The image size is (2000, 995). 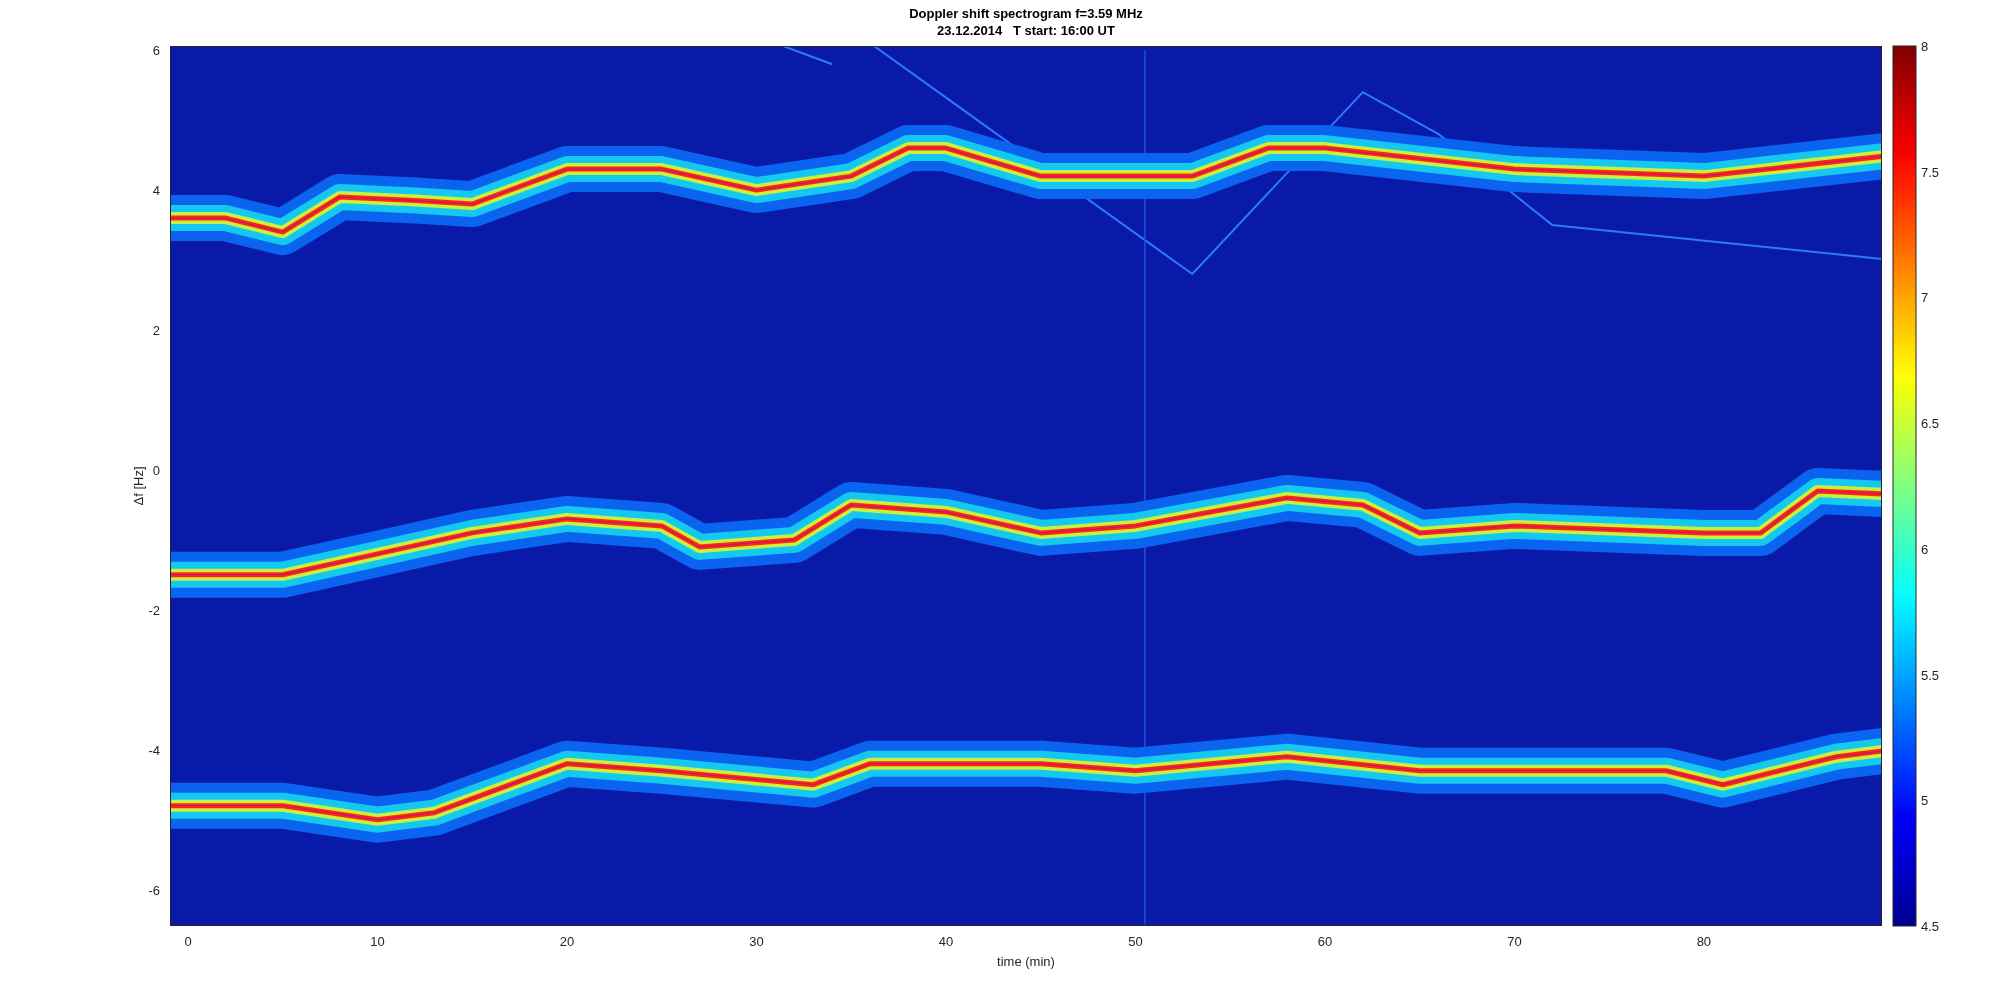 I want to click on x-tick-label: 10, so click(x=377, y=941).